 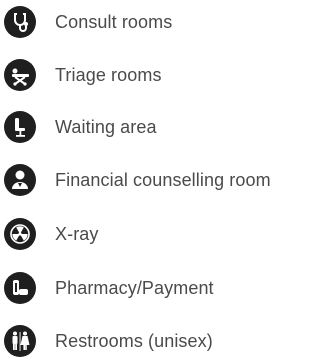 What do you see at coordinates (134, 340) in the screenshot?
I see `legend-item-label: Restrooms (unisex)` at bounding box center [134, 340].